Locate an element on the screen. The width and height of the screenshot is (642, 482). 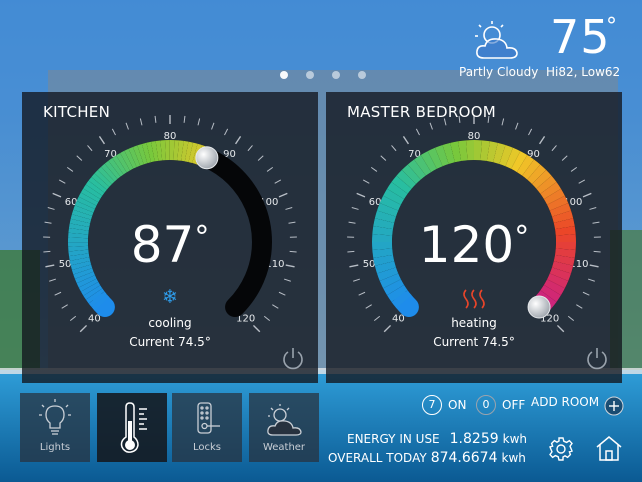
add-icon is located at coordinates (614, 406).